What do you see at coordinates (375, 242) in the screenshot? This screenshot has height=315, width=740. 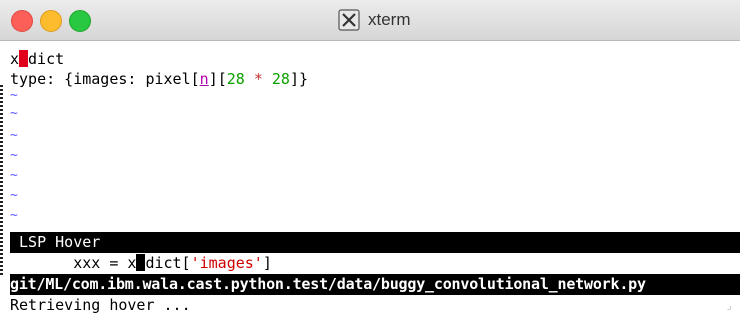 I see `lsp-hover-header: LSP Hover` at bounding box center [375, 242].